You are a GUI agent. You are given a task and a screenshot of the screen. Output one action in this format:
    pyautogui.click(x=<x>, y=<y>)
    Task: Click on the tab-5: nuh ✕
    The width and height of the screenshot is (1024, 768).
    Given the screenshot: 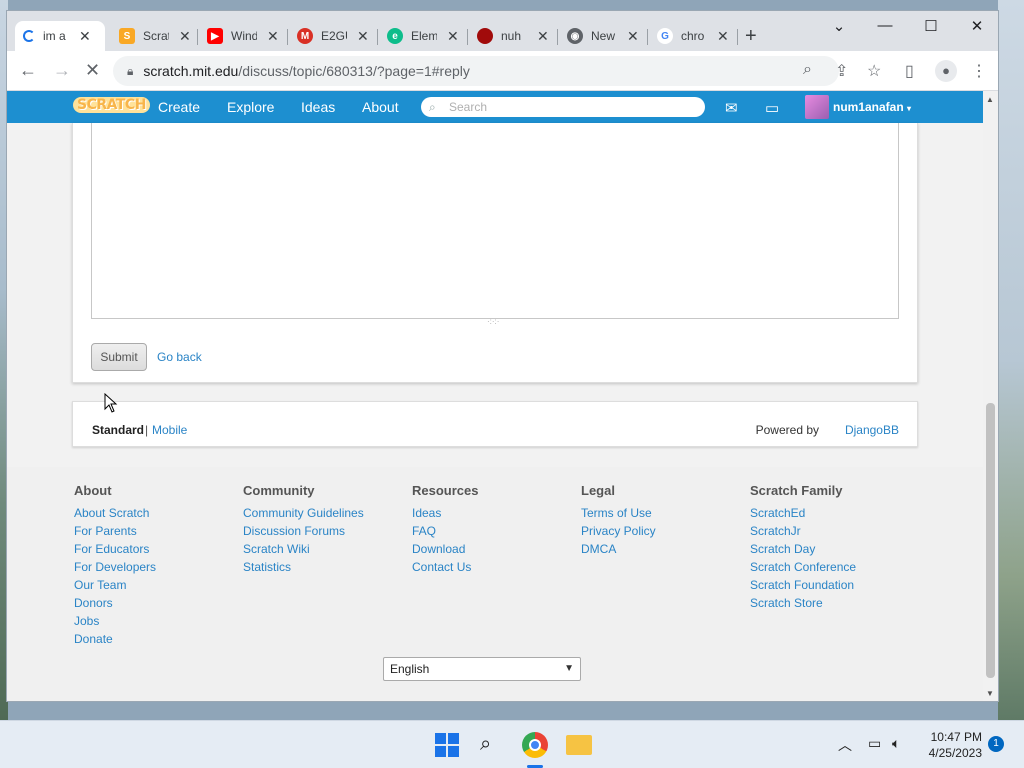 What is the action you would take?
    pyautogui.click(x=513, y=36)
    